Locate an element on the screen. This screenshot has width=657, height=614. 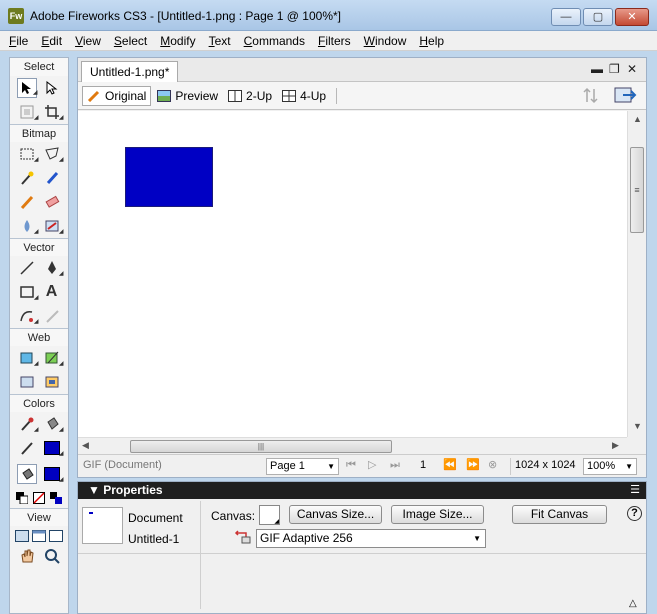
page-select: Page 1 ▼ is located at coordinates (302, 466).